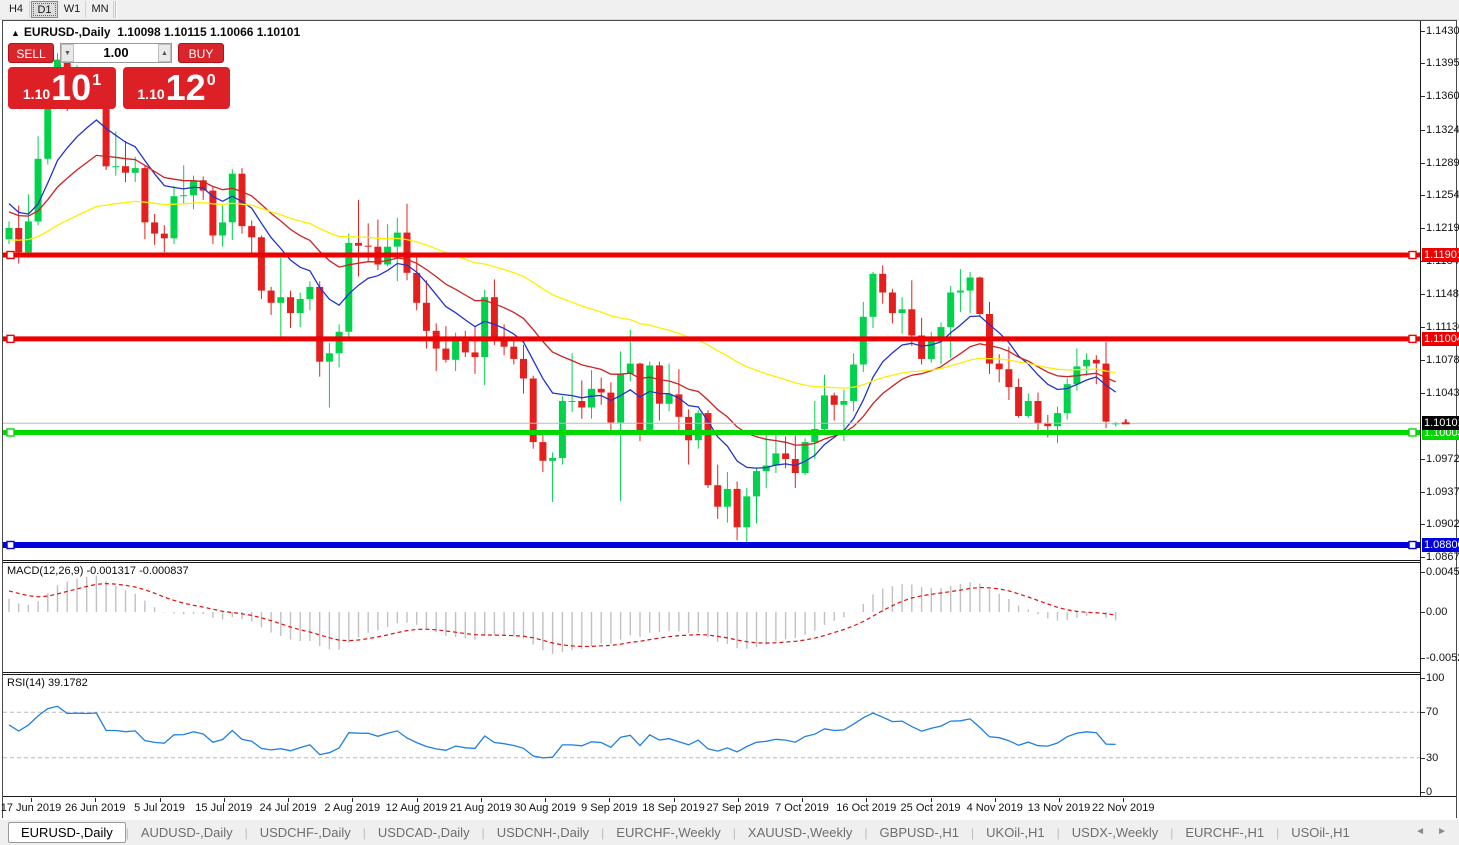 The height and width of the screenshot is (845, 1459). Describe the element at coordinates (1442, 163) in the screenshot. I see `price-tick-label: 1.12890` at that location.